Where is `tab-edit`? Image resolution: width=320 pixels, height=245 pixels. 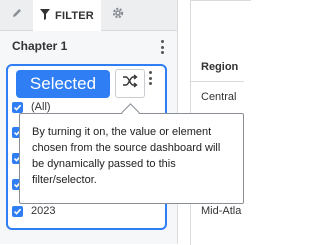
tab-edit is located at coordinates (17, 15).